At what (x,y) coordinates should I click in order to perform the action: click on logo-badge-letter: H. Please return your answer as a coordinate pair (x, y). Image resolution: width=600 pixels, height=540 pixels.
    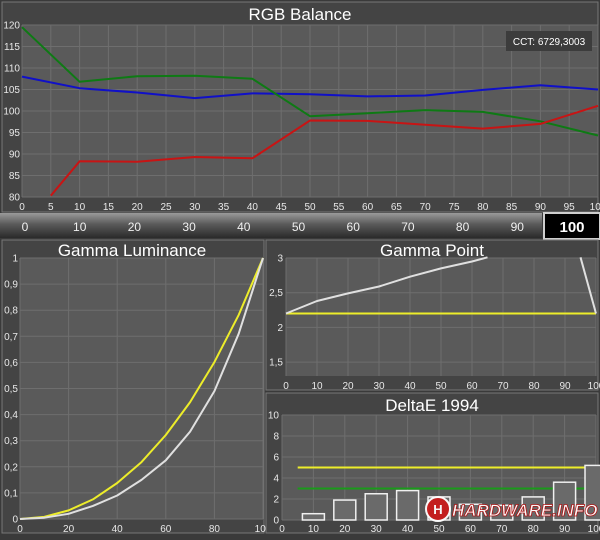
    Looking at the image, I should click on (437, 509).